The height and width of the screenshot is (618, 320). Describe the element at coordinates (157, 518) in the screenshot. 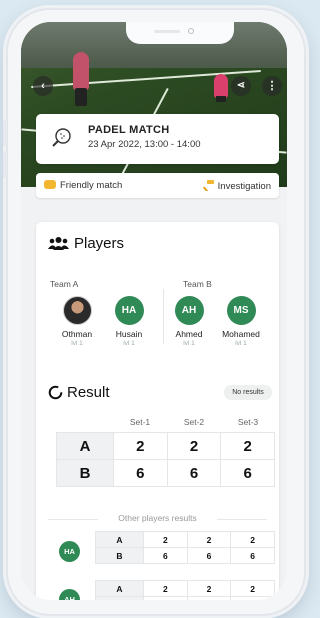

I see `other-results-label: Other players results` at that location.